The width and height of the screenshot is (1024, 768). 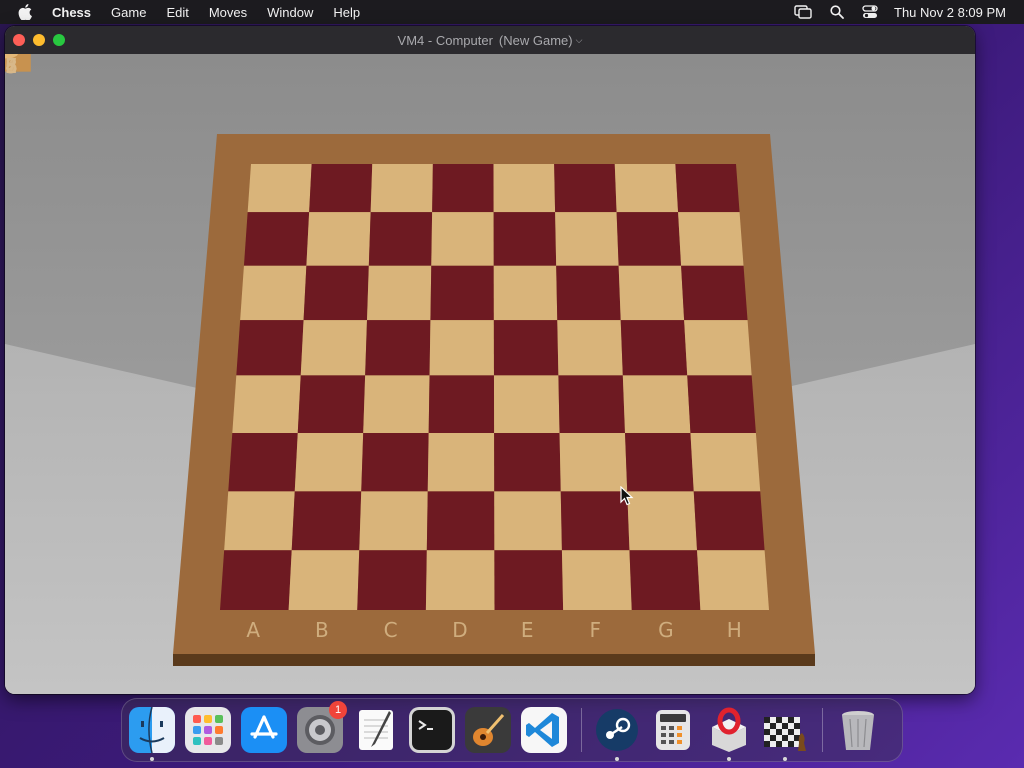 What do you see at coordinates (256, 580) in the screenshot?
I see `square-a1` at bounding box center [256, 580].